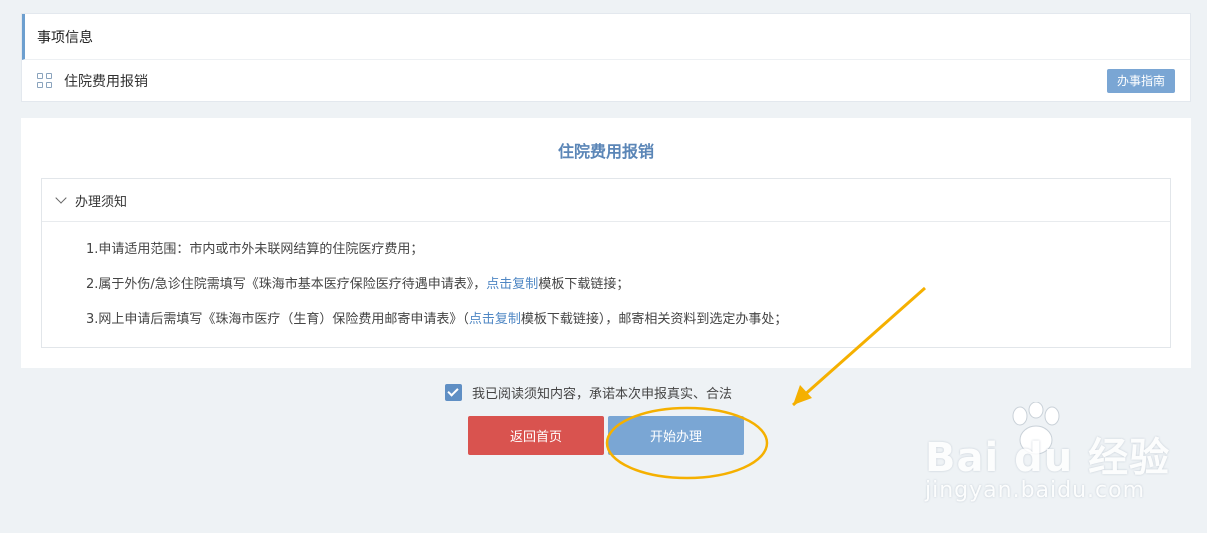 This screenshot has height=533, width=1207. I want to click on notice-item-1: 1.申请适用范围：市内或市外未联网结算的住院医疗费用；, so click(628, 258).